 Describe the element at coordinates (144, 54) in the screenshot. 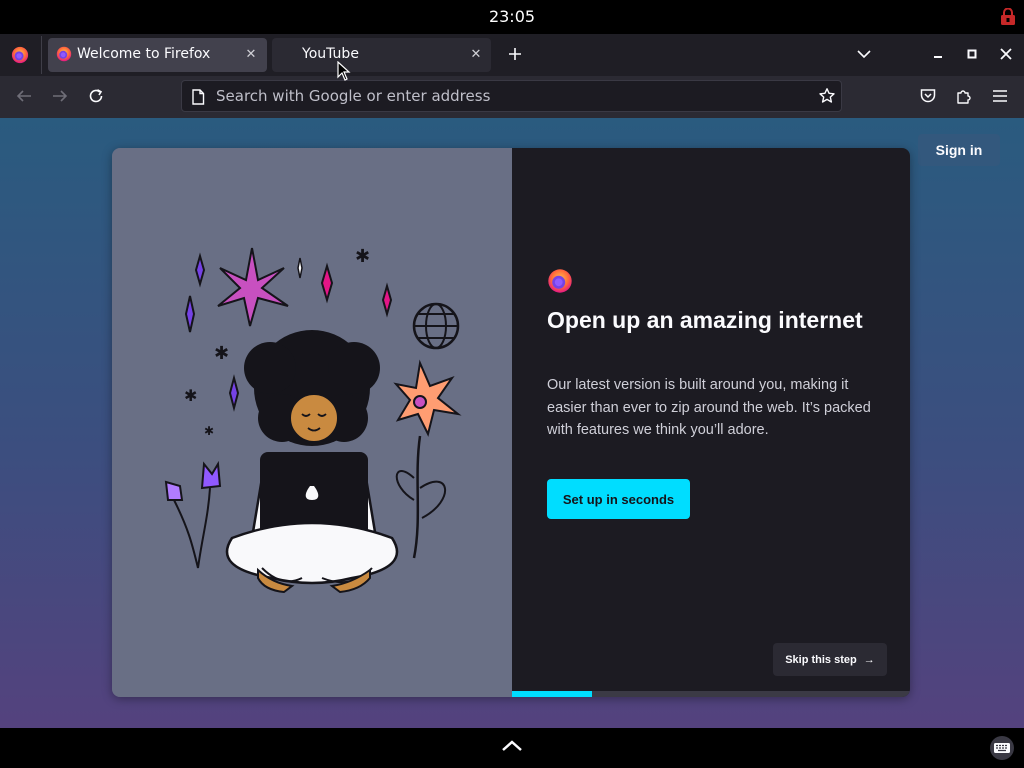

I see `tab-title: Welcome to Firefox` at that location.